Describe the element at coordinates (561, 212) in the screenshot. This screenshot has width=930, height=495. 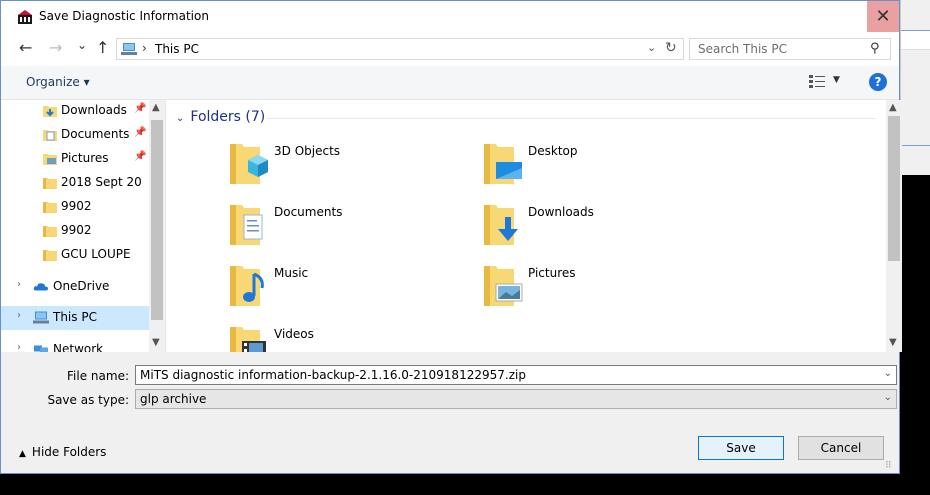
I see `folder-label: Downloads` at that location.